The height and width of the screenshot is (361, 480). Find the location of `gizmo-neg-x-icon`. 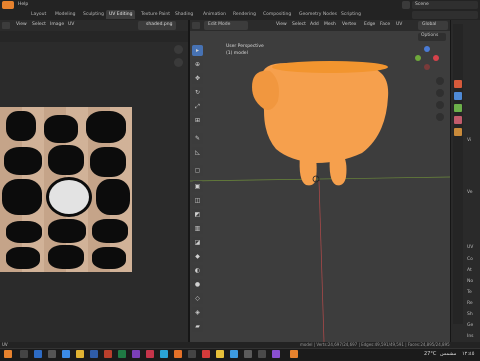

gizmo-neg-x-icon is located at coordinates (427, 67).